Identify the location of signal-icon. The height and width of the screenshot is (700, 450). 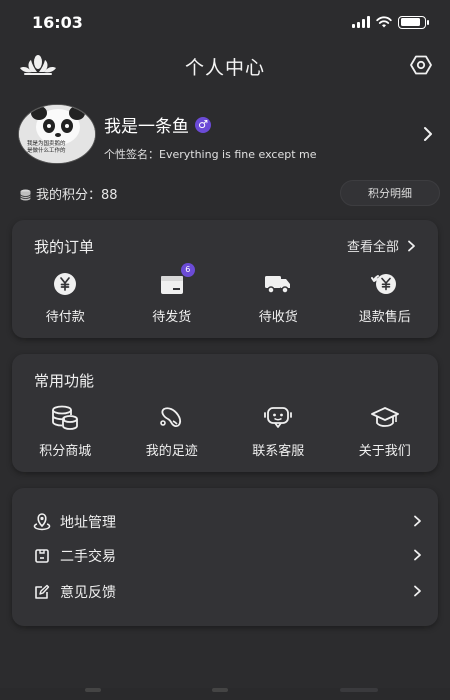
(361, 22).